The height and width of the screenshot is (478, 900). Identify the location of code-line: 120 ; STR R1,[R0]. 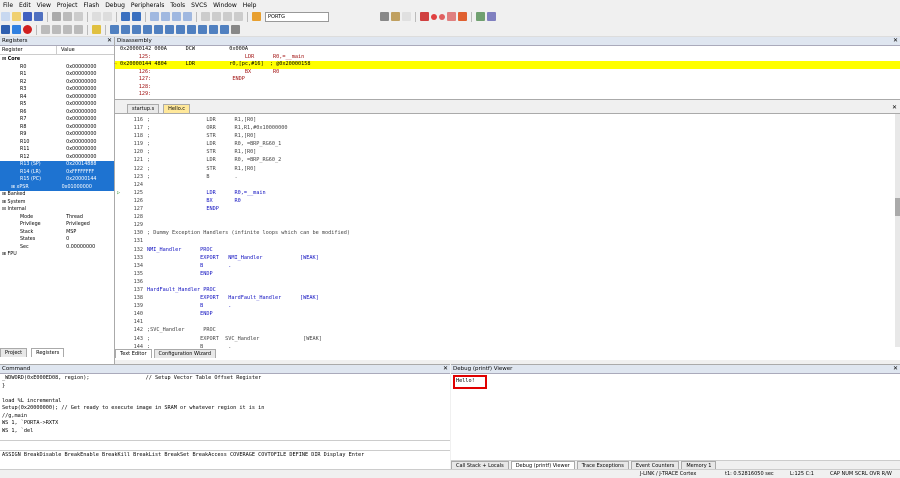
(507, 152).